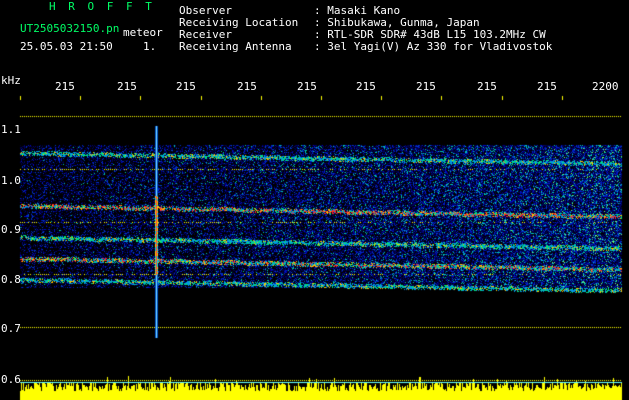  Describe the element at coordinates (11, 328) in the screenshot. I see `y-tick-0-7: 0.7` at that location.